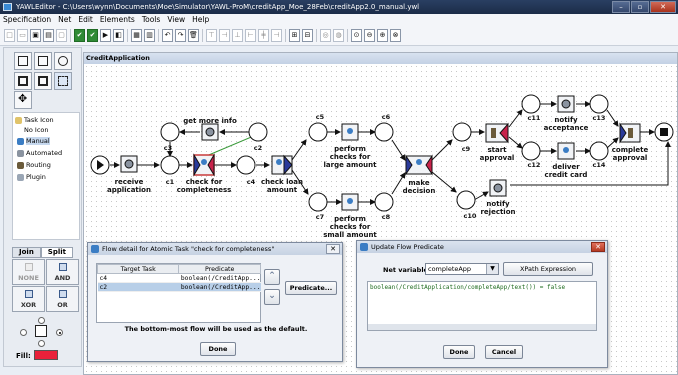 This screenshot has height=375, width=678. I want to click on row-target: c2, so click(138, 287).